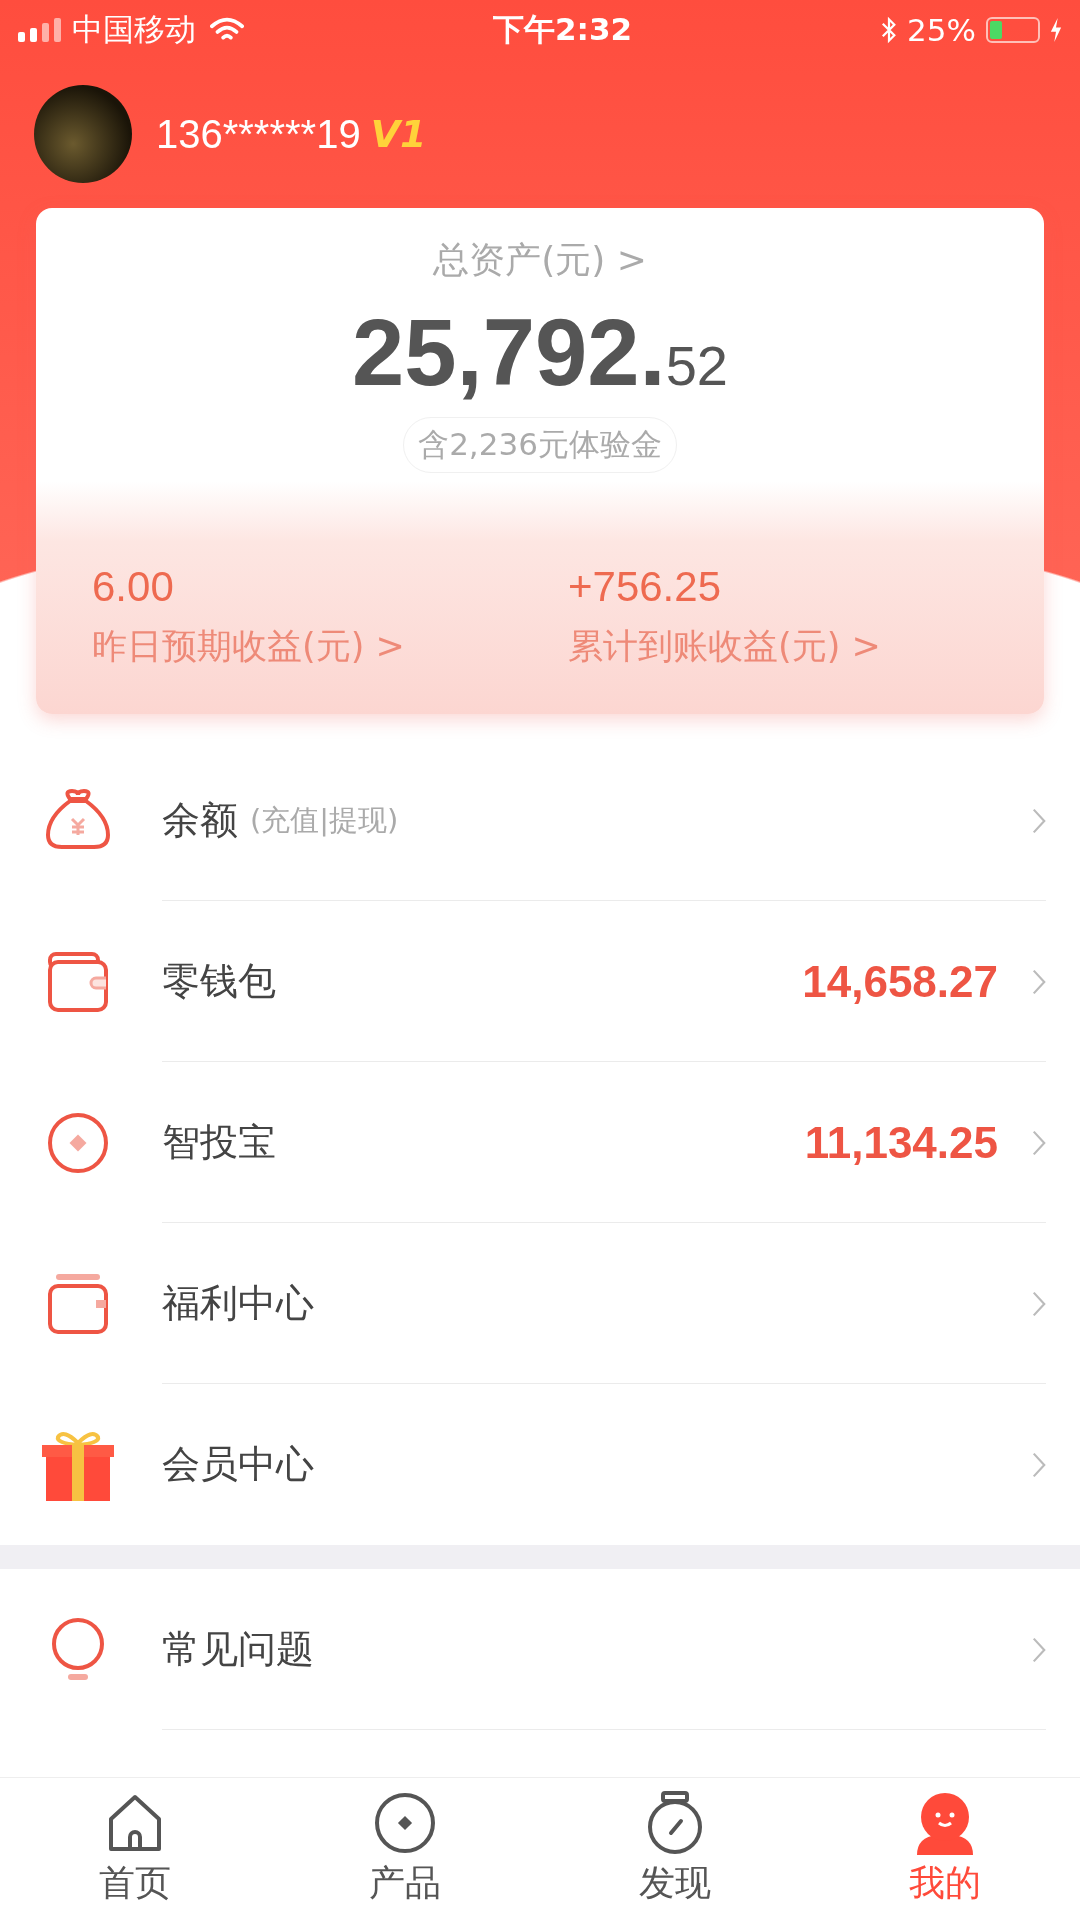 The image size is (1080, 1921). I want to click on menu-item-hint: (充值|提现), so click(324, 820).